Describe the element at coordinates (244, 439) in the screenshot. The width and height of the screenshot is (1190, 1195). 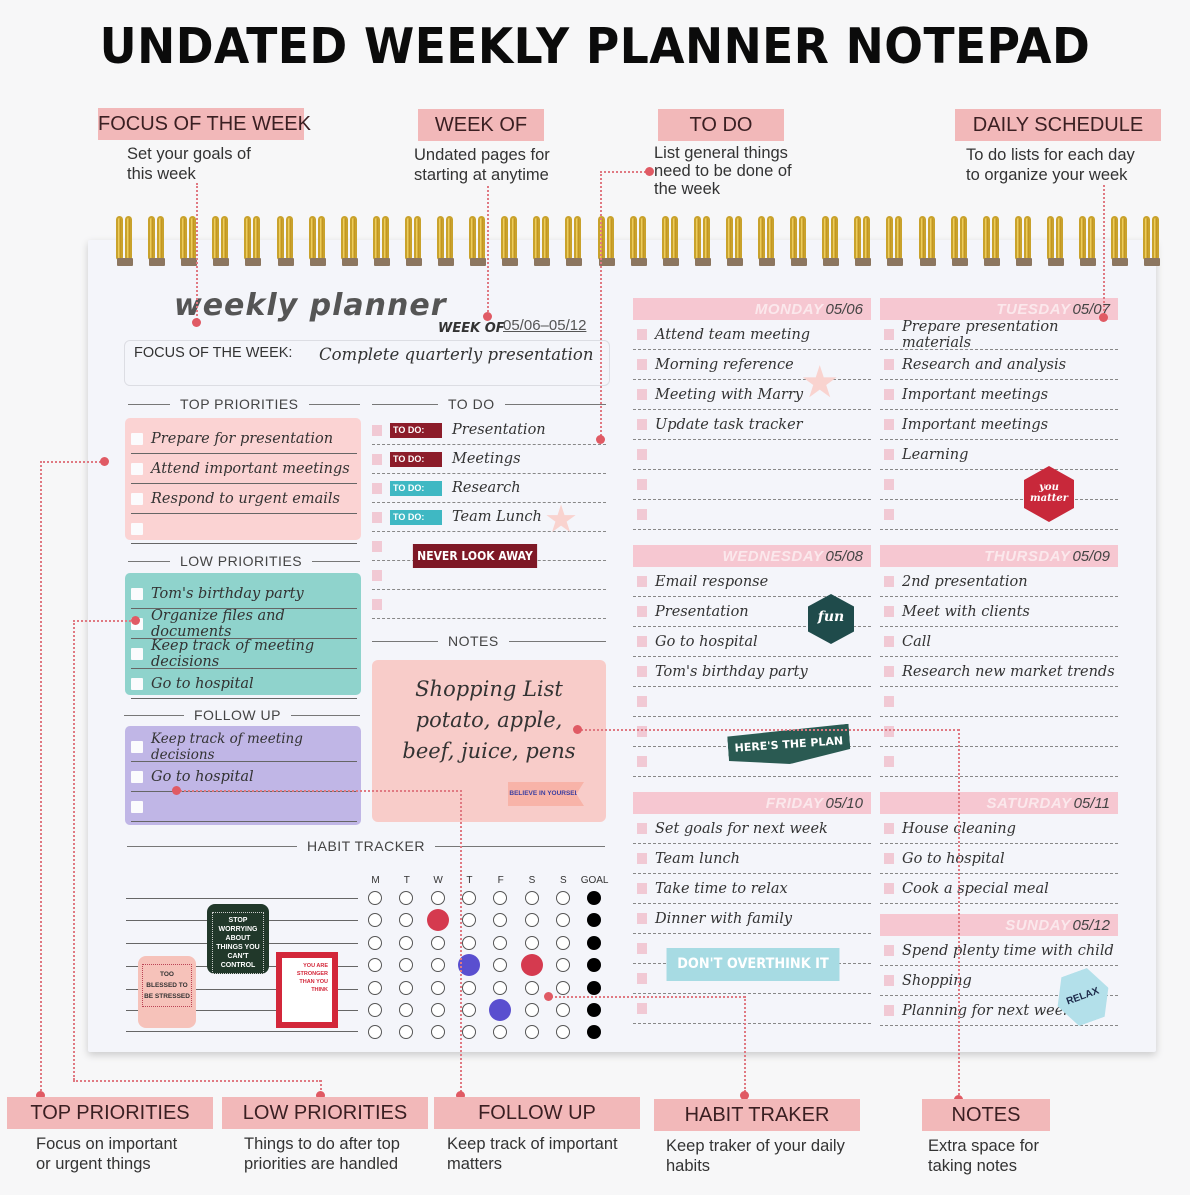
I see `priority-item: Prepare for presentation` at that location.